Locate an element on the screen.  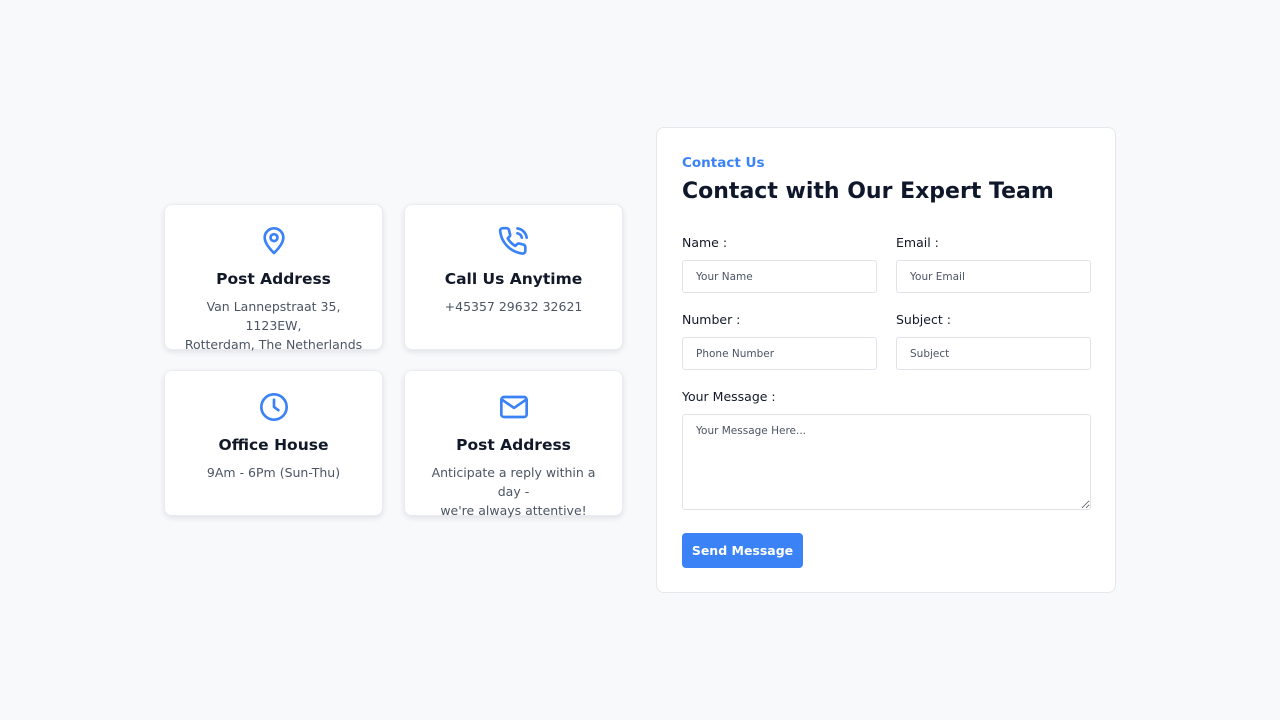
card-text-line: Van Lannepstraat 35, 1123EW, is located at coordinates (273, 316).